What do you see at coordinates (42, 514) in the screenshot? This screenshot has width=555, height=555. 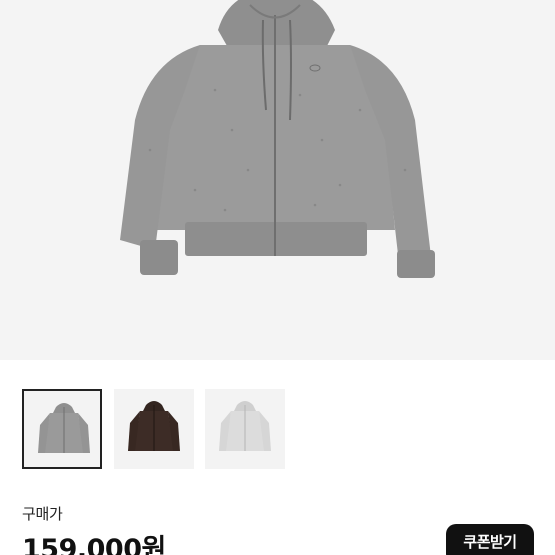 I see `price-label: 구매가` at bounding box center [42, 514].